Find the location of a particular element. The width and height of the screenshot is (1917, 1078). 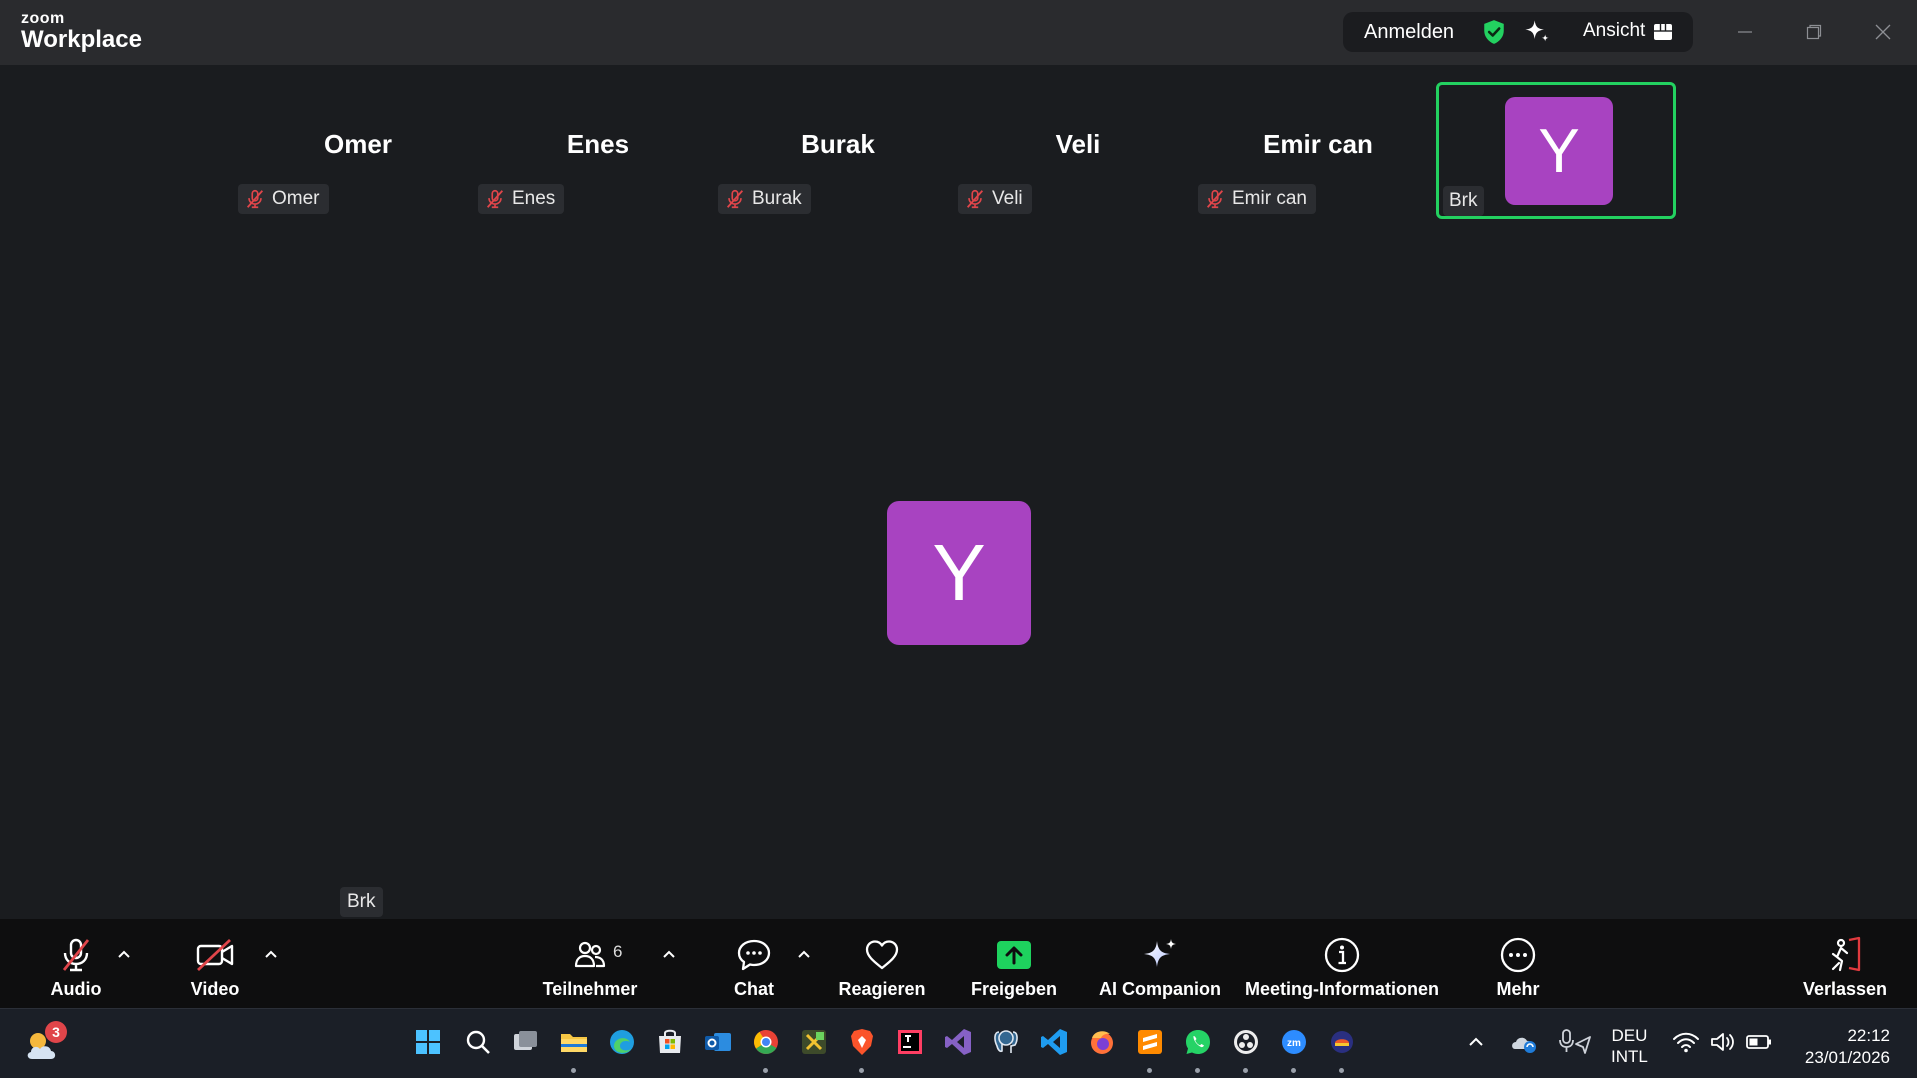

participants-button: 6 Teilnehmer is located at coordinates (590, 963).